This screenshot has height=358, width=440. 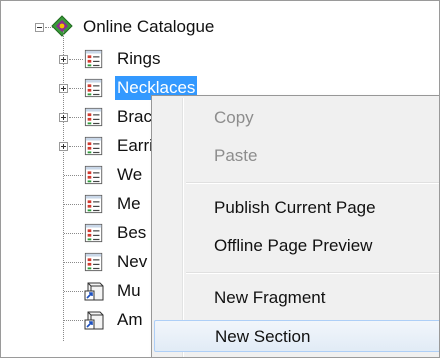 What do you see at coordinates (39, 27) in the screenshot?
I see `collapse-icon` at bounding box center [39, 27].